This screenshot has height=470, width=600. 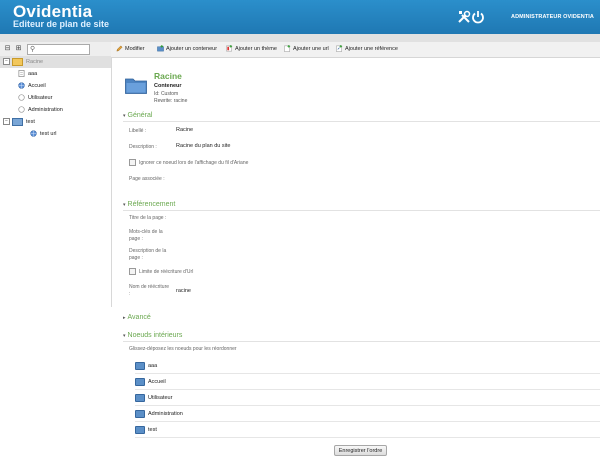 What do you see at coordinates (160, 398) in the screenshot?
I see `node-item-label: Utilisateur` at bounding box center [160, 398].